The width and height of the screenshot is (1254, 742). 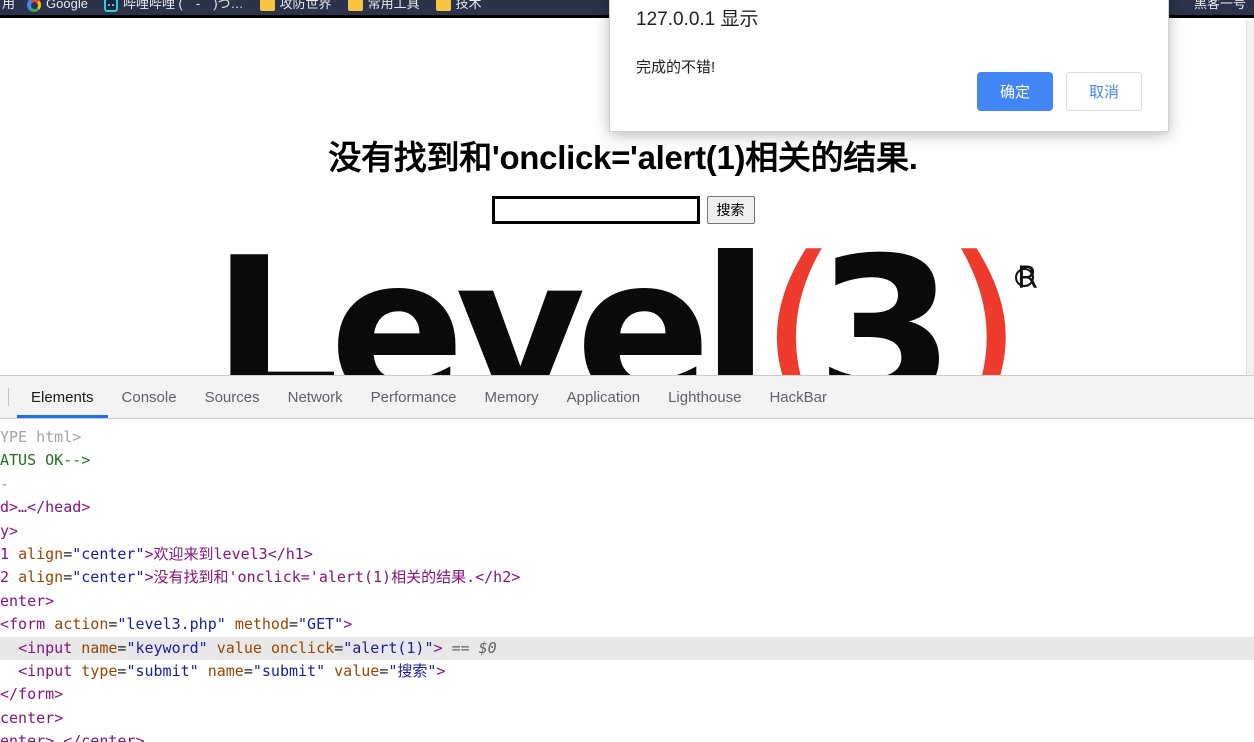 I want to click on bookmark-label: 用, so click(x=9, y=5).